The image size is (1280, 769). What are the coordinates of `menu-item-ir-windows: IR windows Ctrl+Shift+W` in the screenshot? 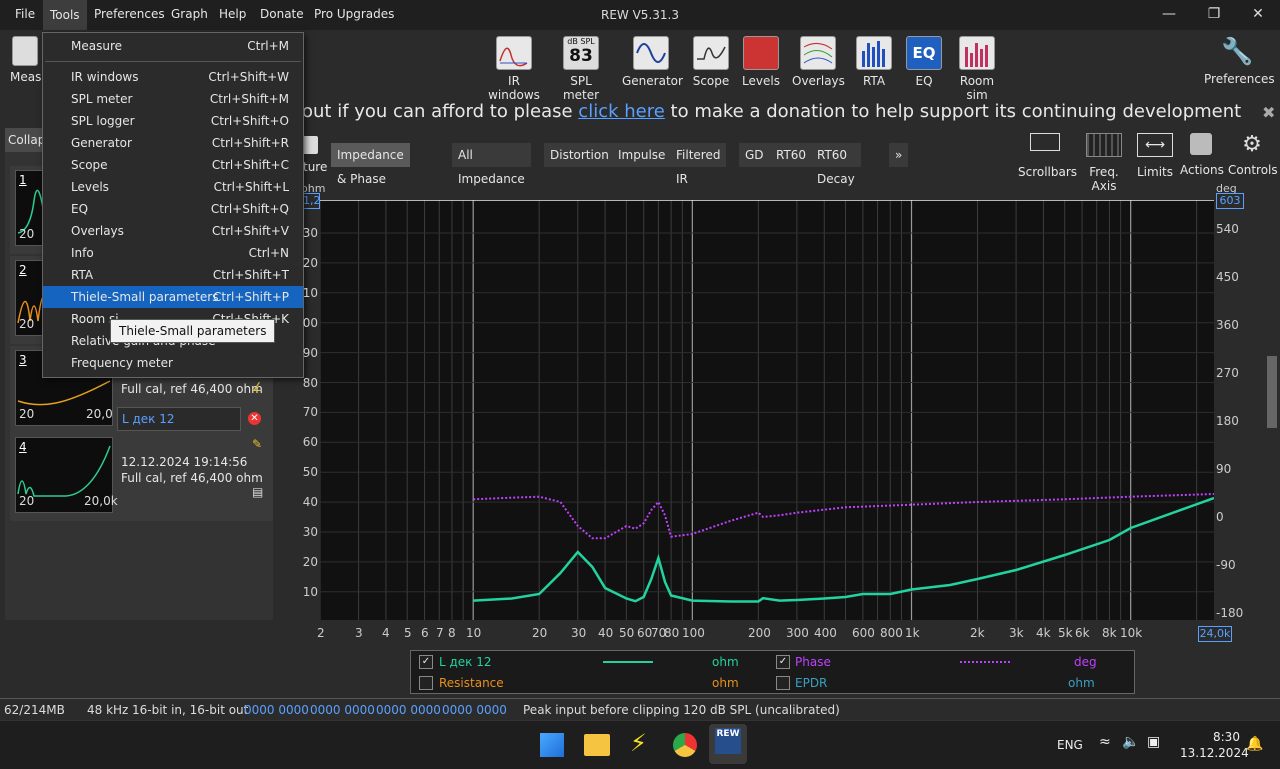 It's located at (173, 77).